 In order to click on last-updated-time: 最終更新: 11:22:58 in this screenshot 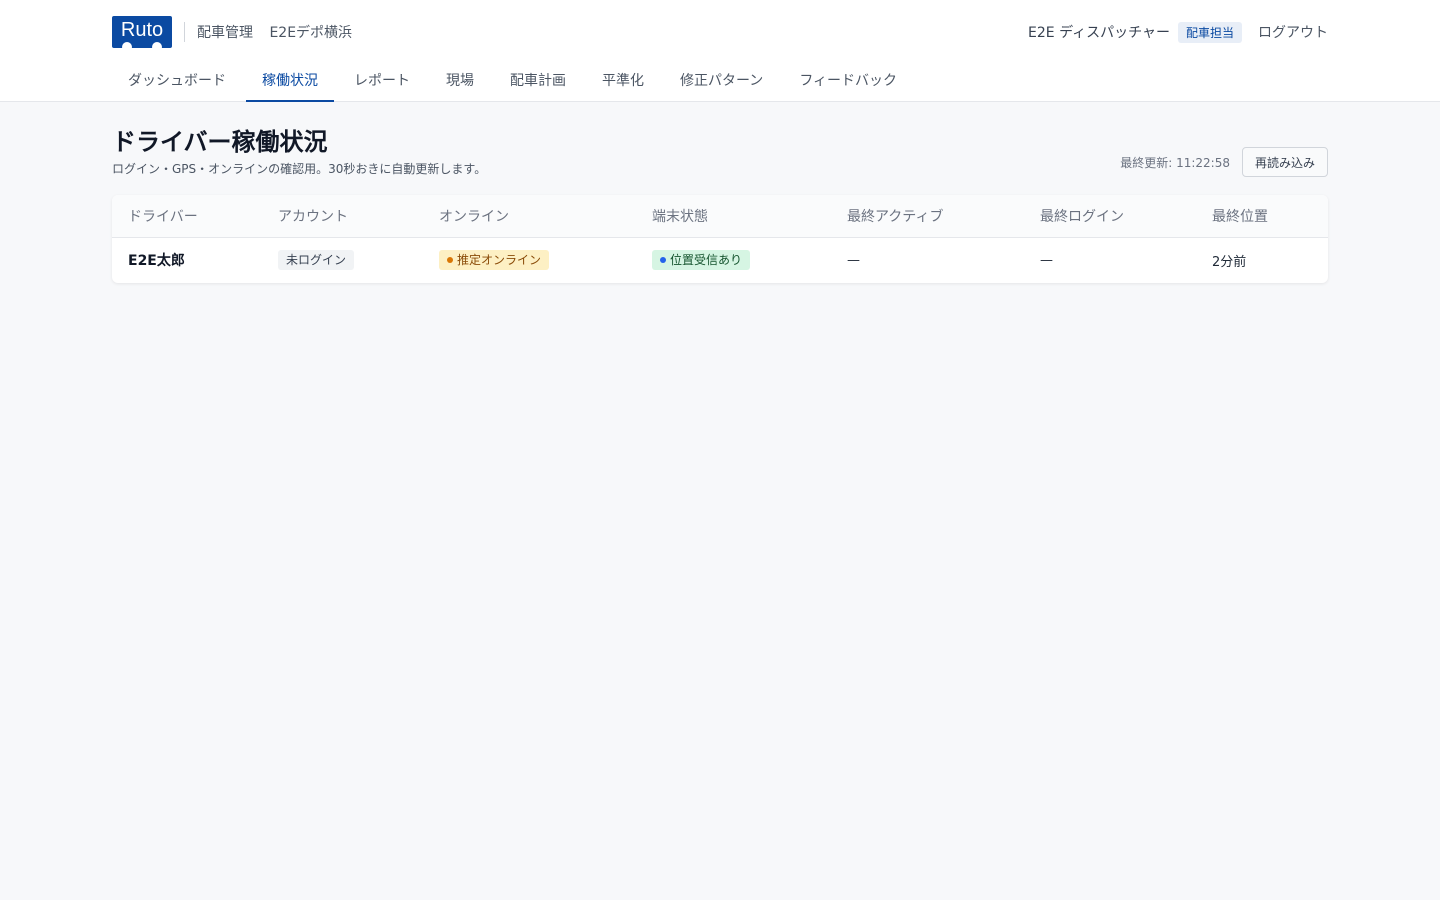, I will do `click(1175, 162)`.